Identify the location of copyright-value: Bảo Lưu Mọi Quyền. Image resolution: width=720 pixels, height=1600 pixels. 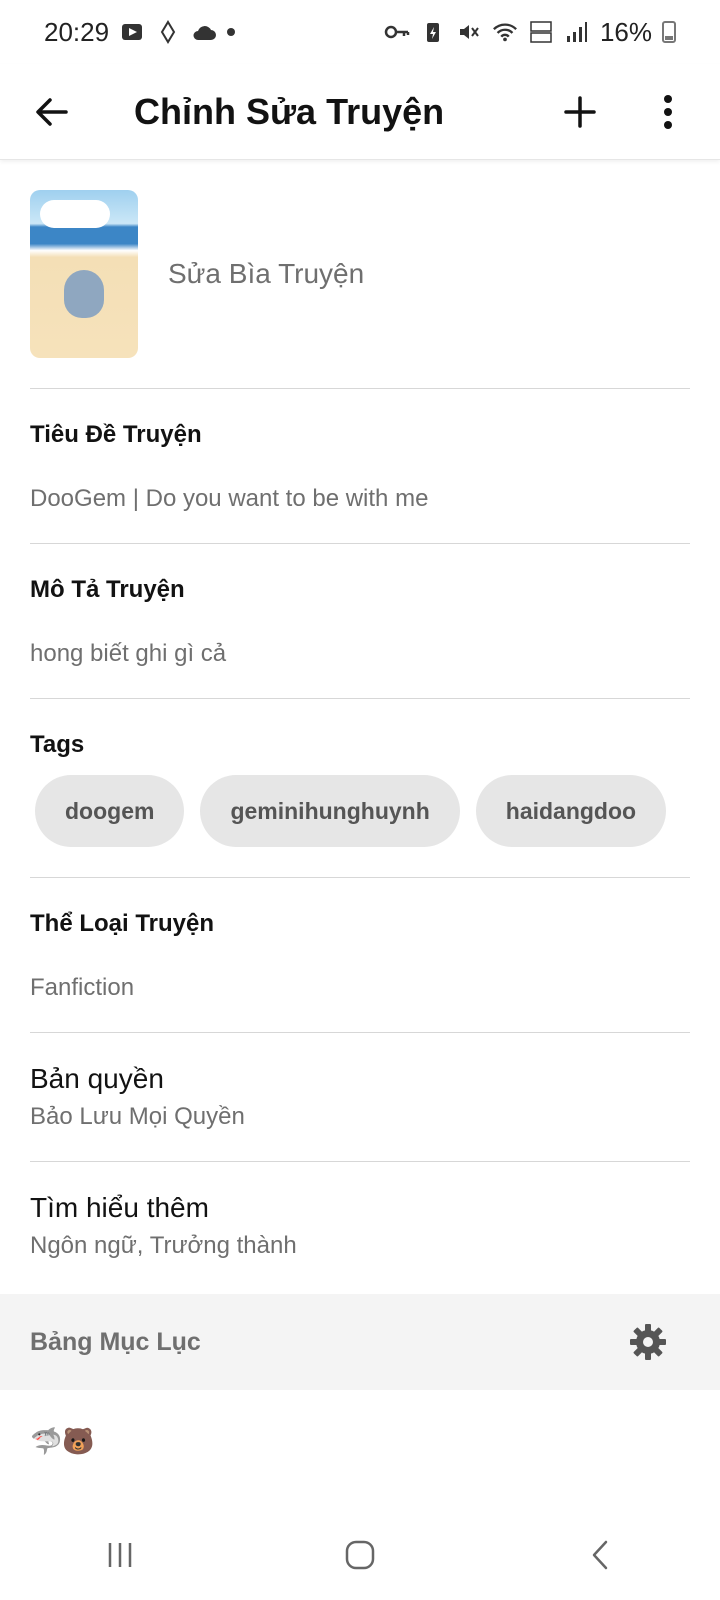
(137, 1116).